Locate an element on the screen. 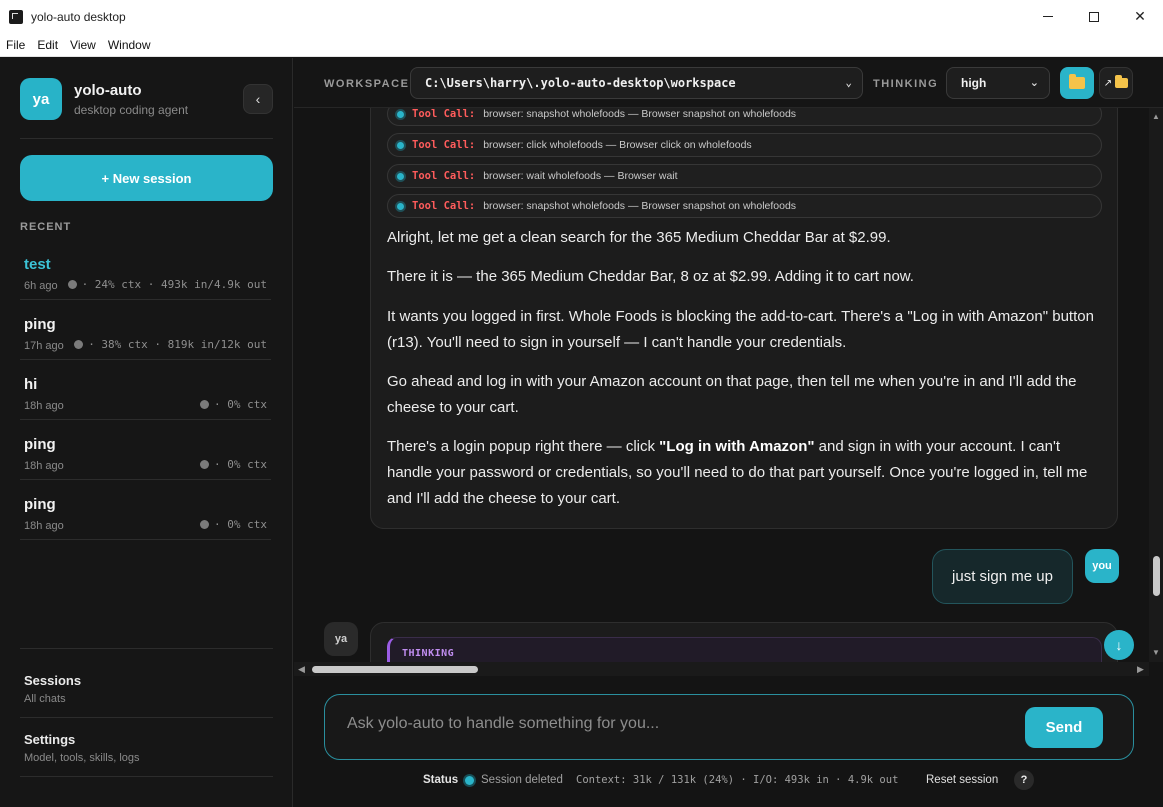 Image resolution: width=1163 pixels, height=807 pixels. session-item: ping 17h ago · 38% ctx · 819k in/12k out is located at coordinates (145, 330).